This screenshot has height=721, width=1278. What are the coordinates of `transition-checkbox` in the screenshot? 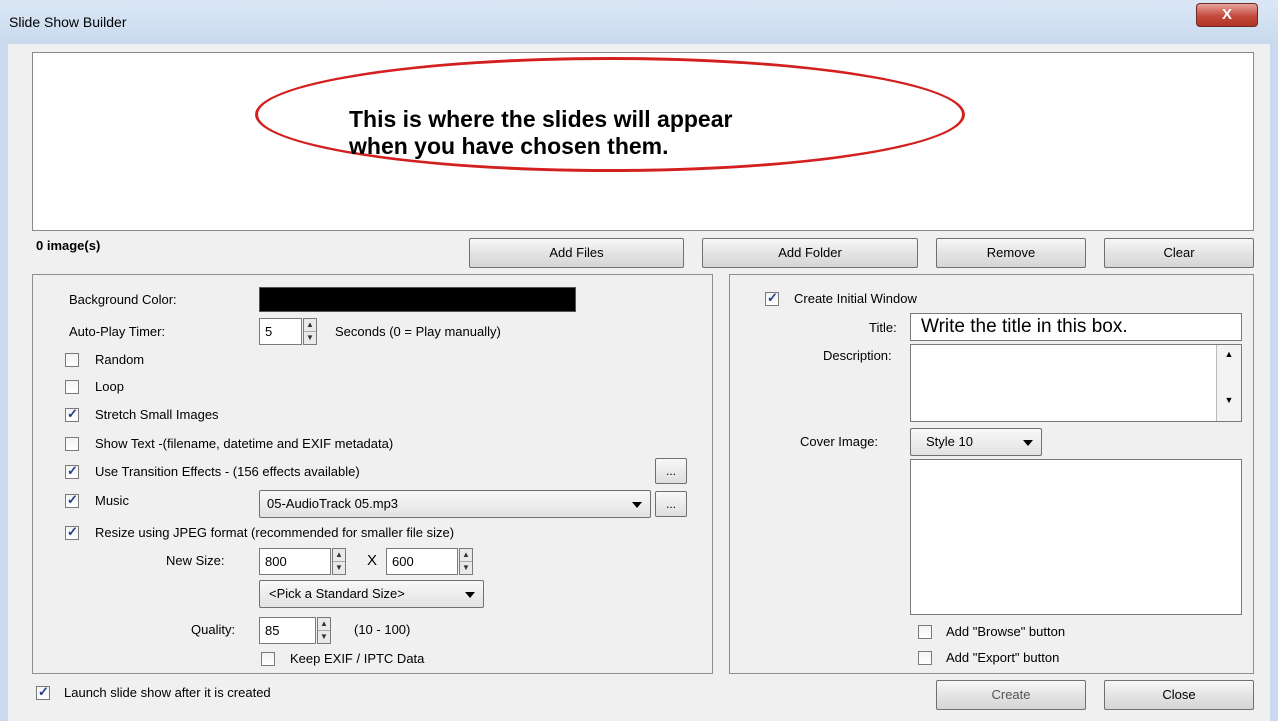 It's located at (72, 471).